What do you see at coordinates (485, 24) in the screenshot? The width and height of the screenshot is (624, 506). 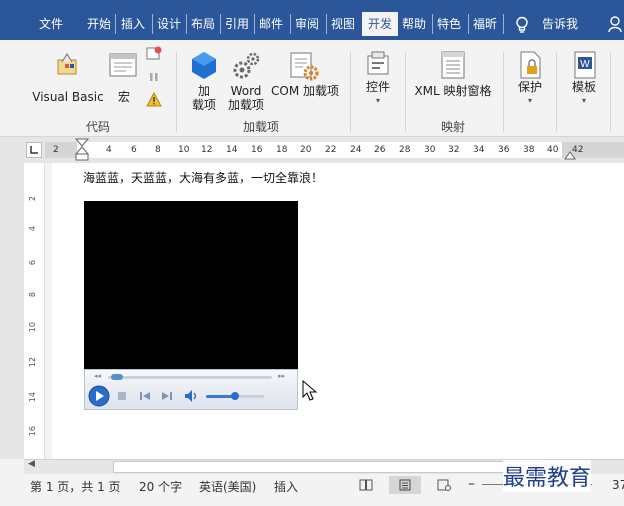 I see `tab-foxit: 福昕` at bounding box center [485, 24].